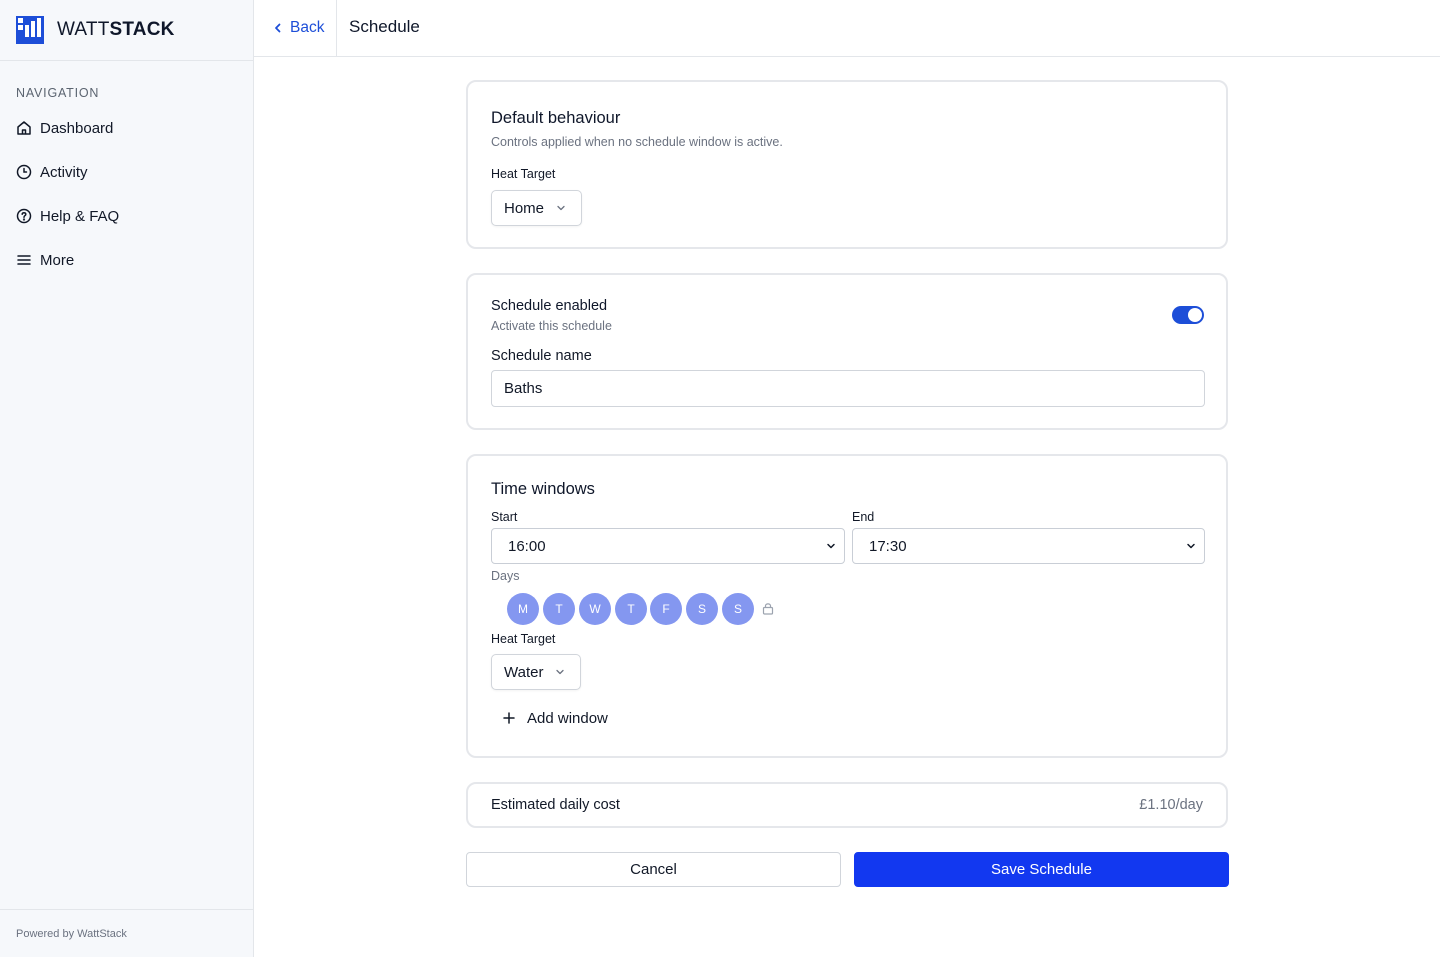 Image resolution: width=1440 pixels, height=957 pixels. I want to click on back-button: Back, so click(295, 28).